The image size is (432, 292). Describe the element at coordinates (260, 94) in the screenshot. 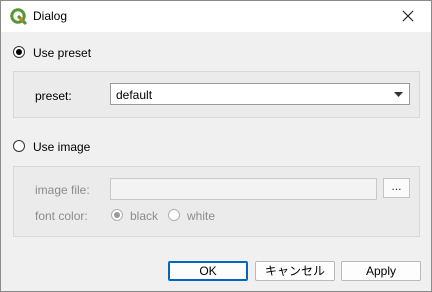

I see `preset-combobox: default` at that location.